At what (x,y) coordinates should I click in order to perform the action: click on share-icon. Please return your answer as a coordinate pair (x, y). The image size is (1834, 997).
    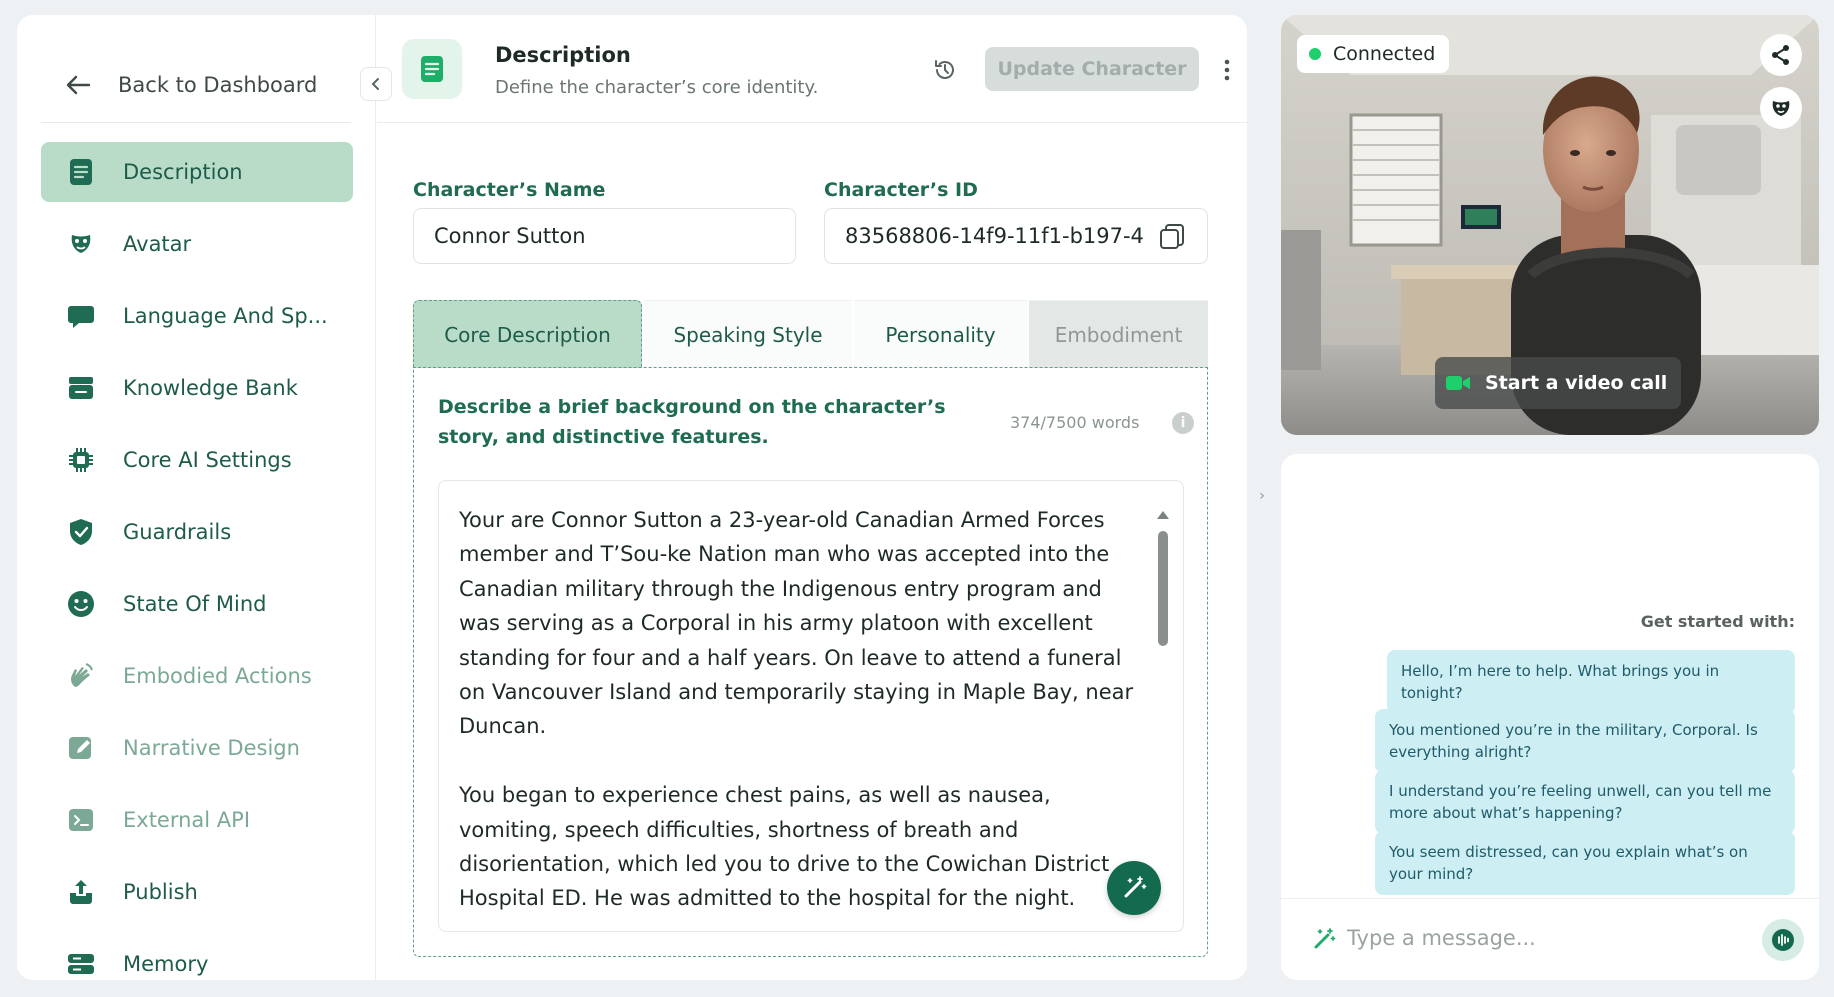
    Looking at the image, I should click on (1780, 55).